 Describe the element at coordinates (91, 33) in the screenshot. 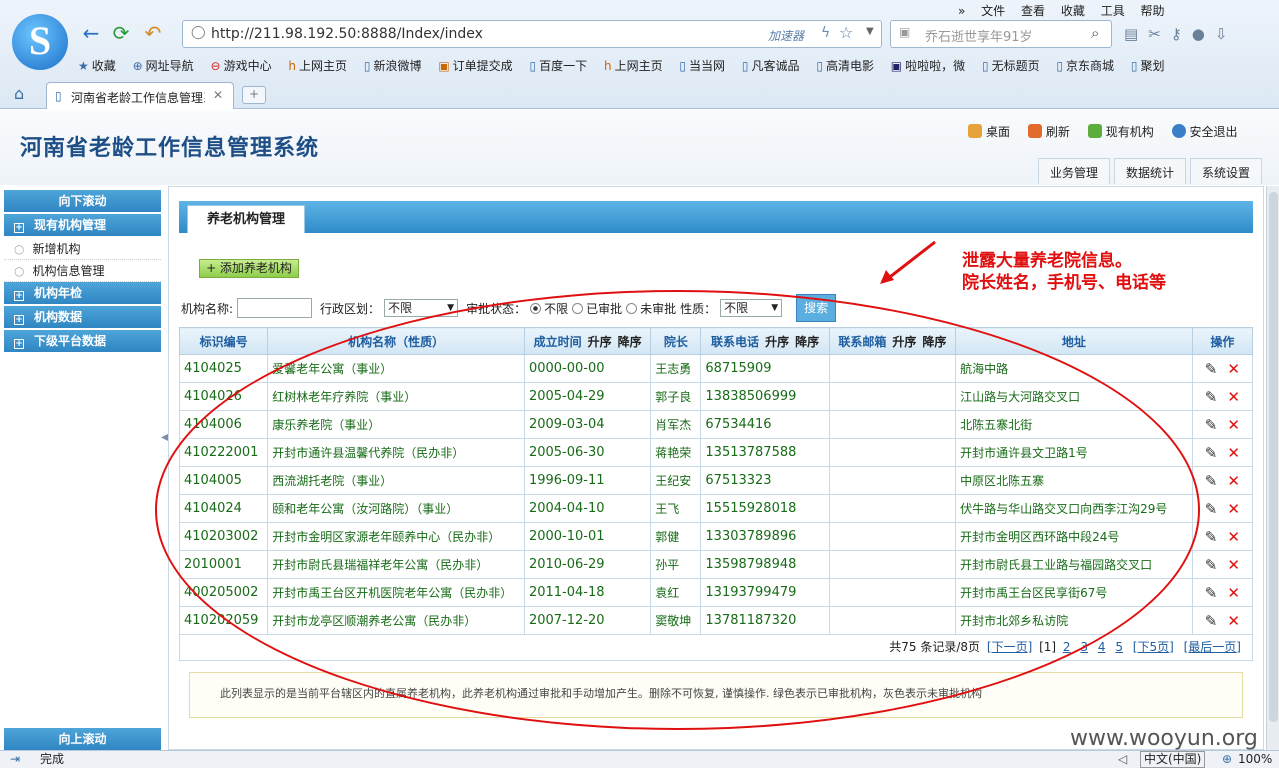

I see `back-icon: ←` at that location.